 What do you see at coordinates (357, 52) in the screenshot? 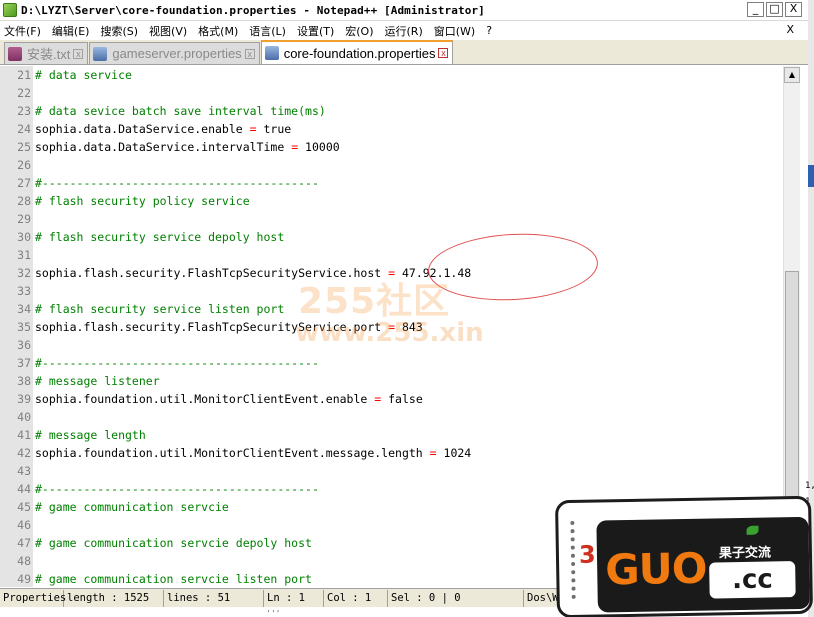
I see `tab-core-foundation-properties: core-foundation.properties x` at bounding box center [357, 52].